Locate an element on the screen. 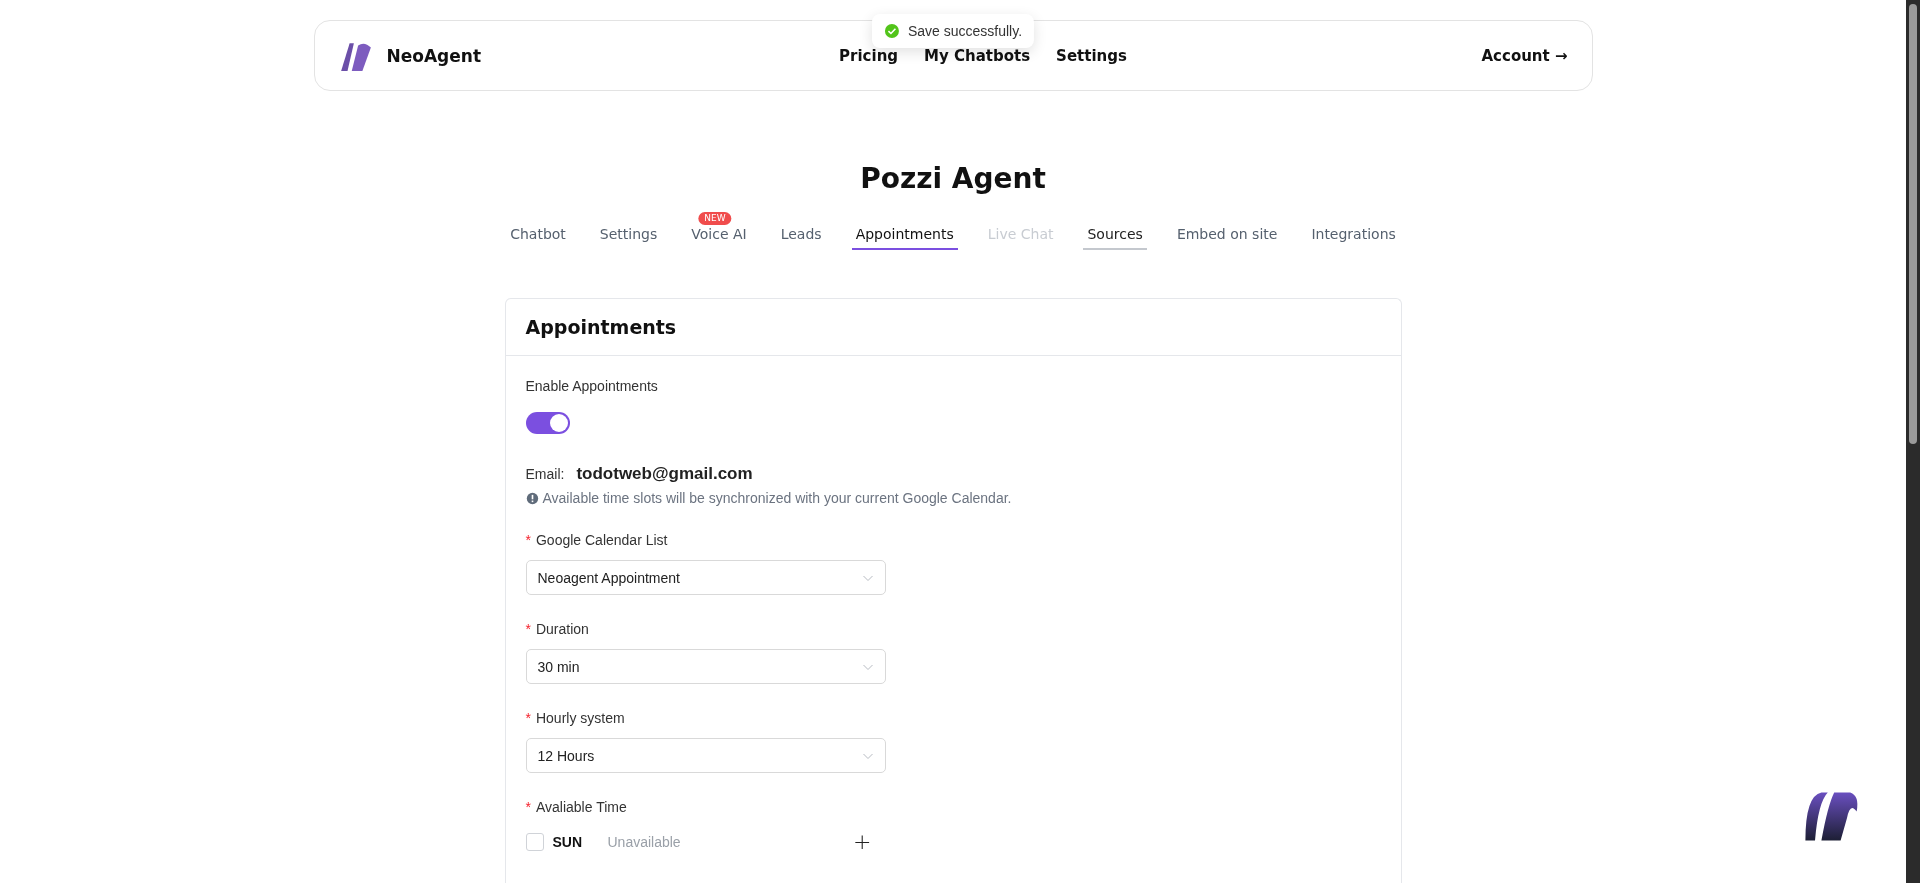 The height and width of the screenshot is (883, 1920). email-label: Email: is located at coordinates (545, 474).